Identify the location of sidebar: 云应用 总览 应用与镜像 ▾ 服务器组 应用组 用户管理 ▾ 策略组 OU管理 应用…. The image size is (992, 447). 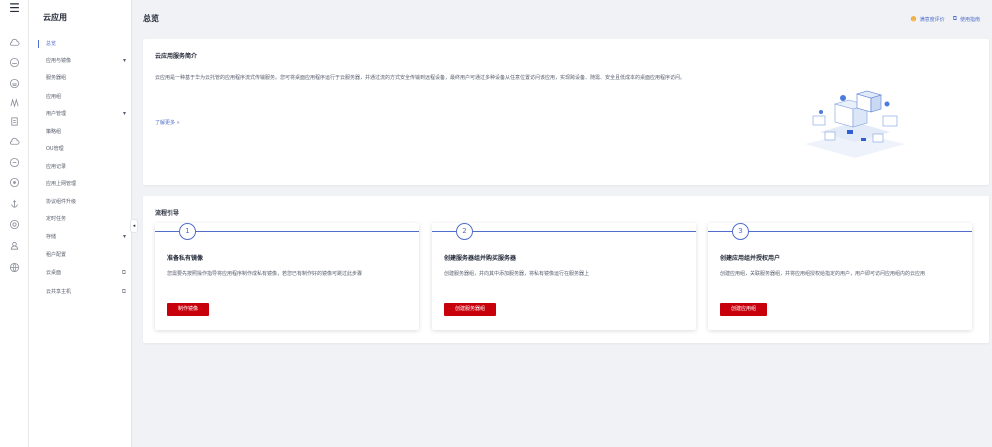
(80, 223).